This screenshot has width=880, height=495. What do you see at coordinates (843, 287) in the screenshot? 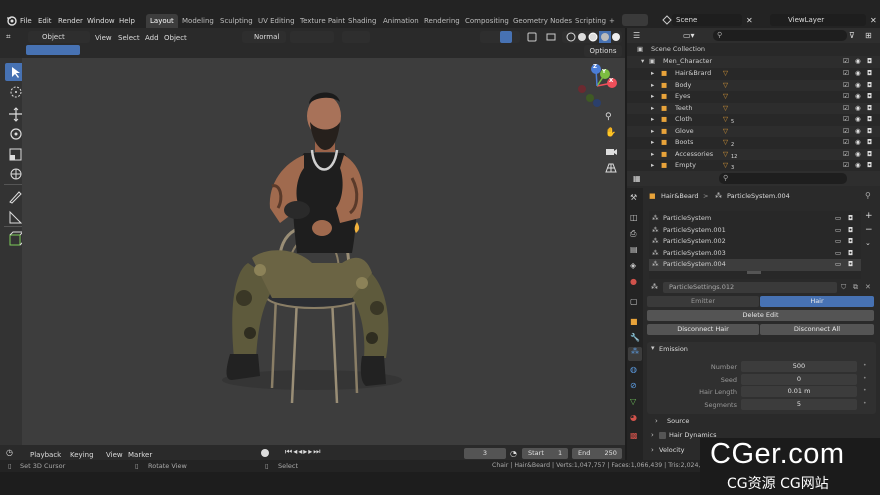
I see `fake-user-shield-icon: ⛉` at bounding box center [843, 287].